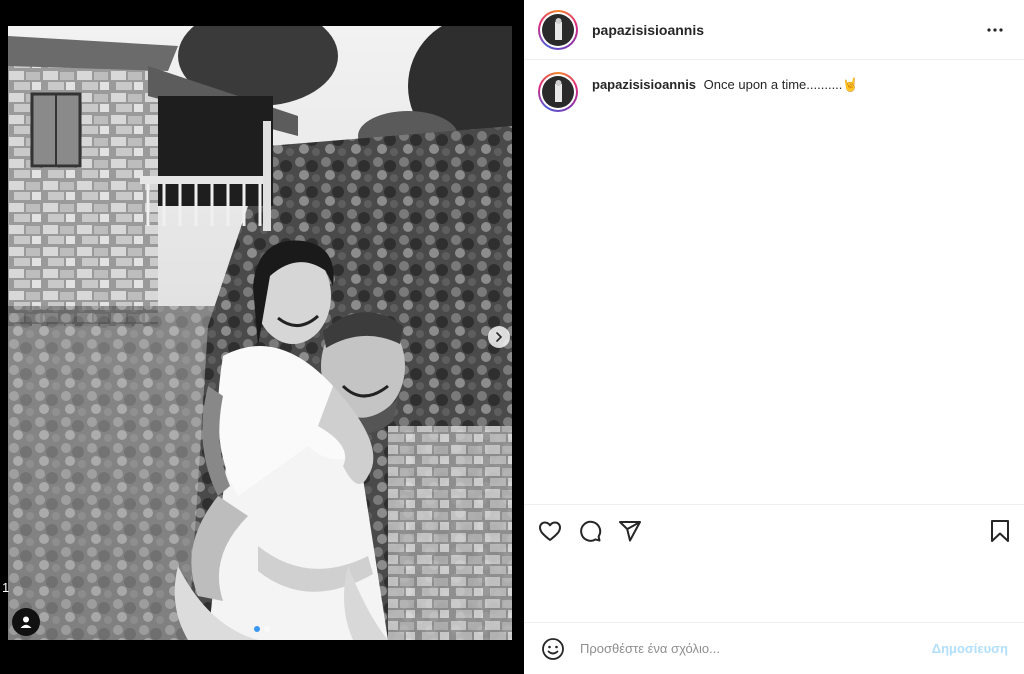  What do you see at coordinates (644, 84) in the screenshot?
I see `caption-username: papazisisioannis` at bounding box center [644, 84].